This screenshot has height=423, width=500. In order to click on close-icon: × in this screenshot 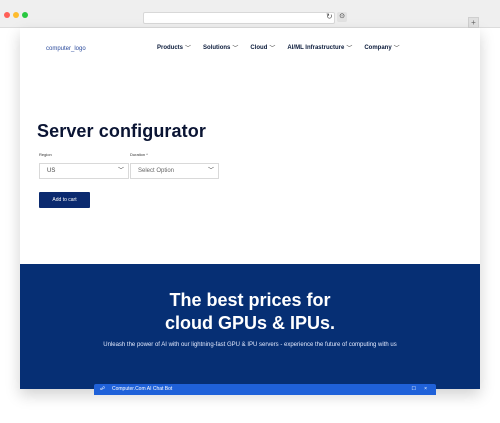, I will do `click(425, 389)`.